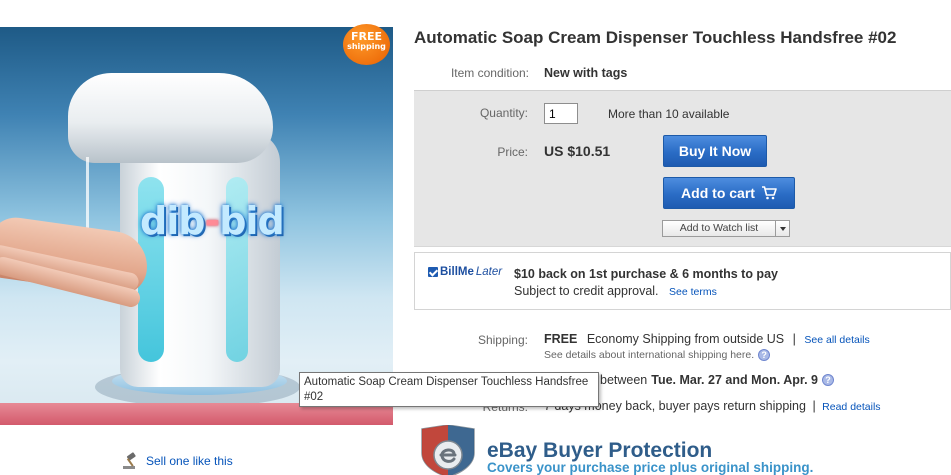 This screenshot has height=475, width=951. What do you see at coordinates (489, 73) in the screenshot?
I see `condition-label: Item condition:` at bounding box center [489, 73].